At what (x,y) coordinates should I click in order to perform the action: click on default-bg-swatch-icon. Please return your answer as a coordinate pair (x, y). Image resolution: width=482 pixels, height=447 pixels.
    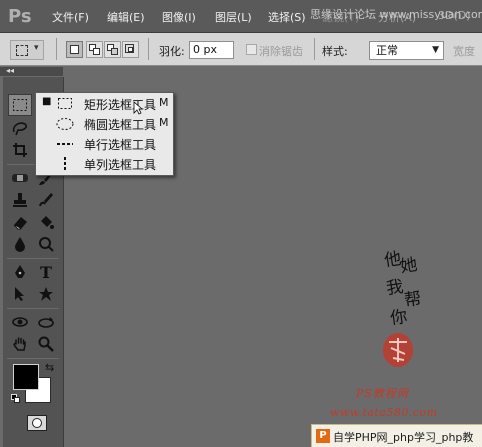
    Looking at the image, I should click on (17, 400).